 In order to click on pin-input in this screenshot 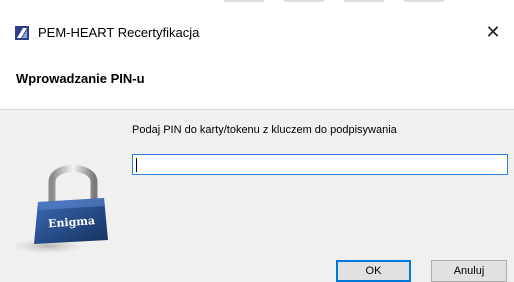, I will do `click(320, 164)`.